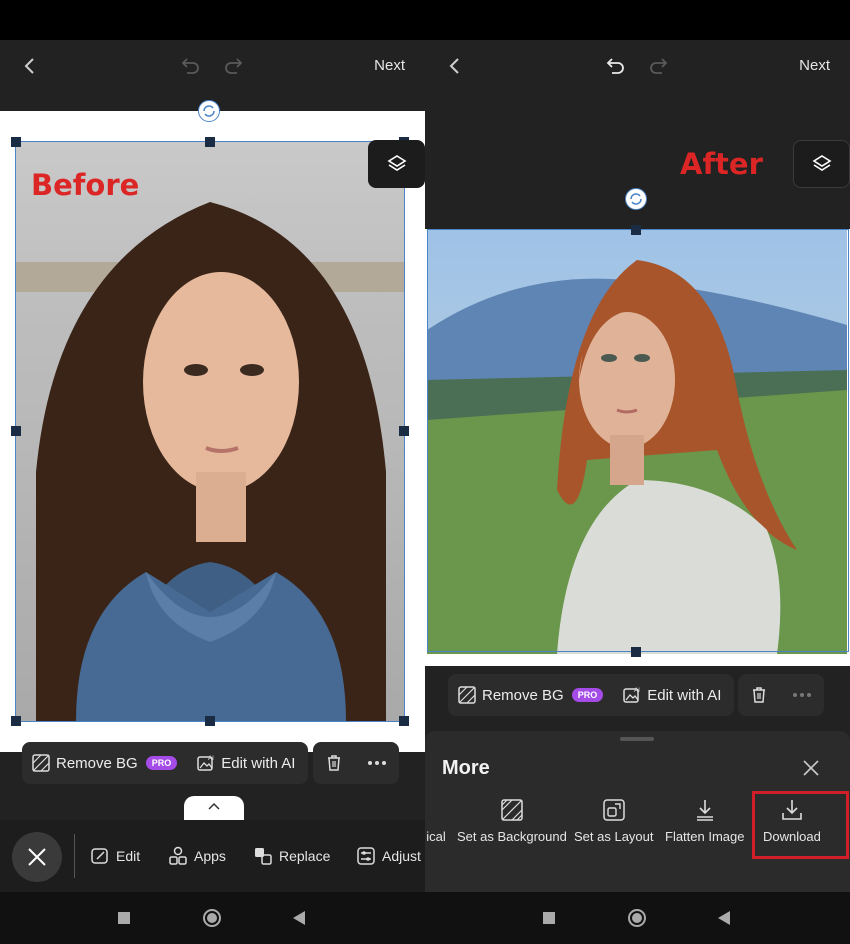 Image resolution: width=850 pixels, height=944 pixels. Describe the element at coordinates (614, 836) in the screenshot. I see `more-item-set-layout-label: Set as Layout` at that location.